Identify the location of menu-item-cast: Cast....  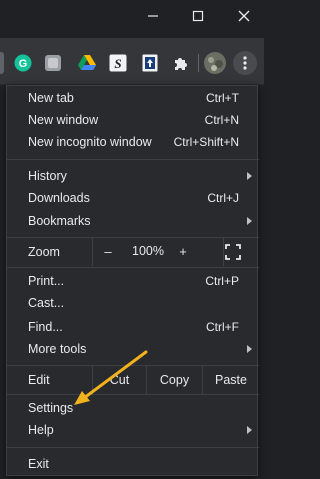
(133, 303).